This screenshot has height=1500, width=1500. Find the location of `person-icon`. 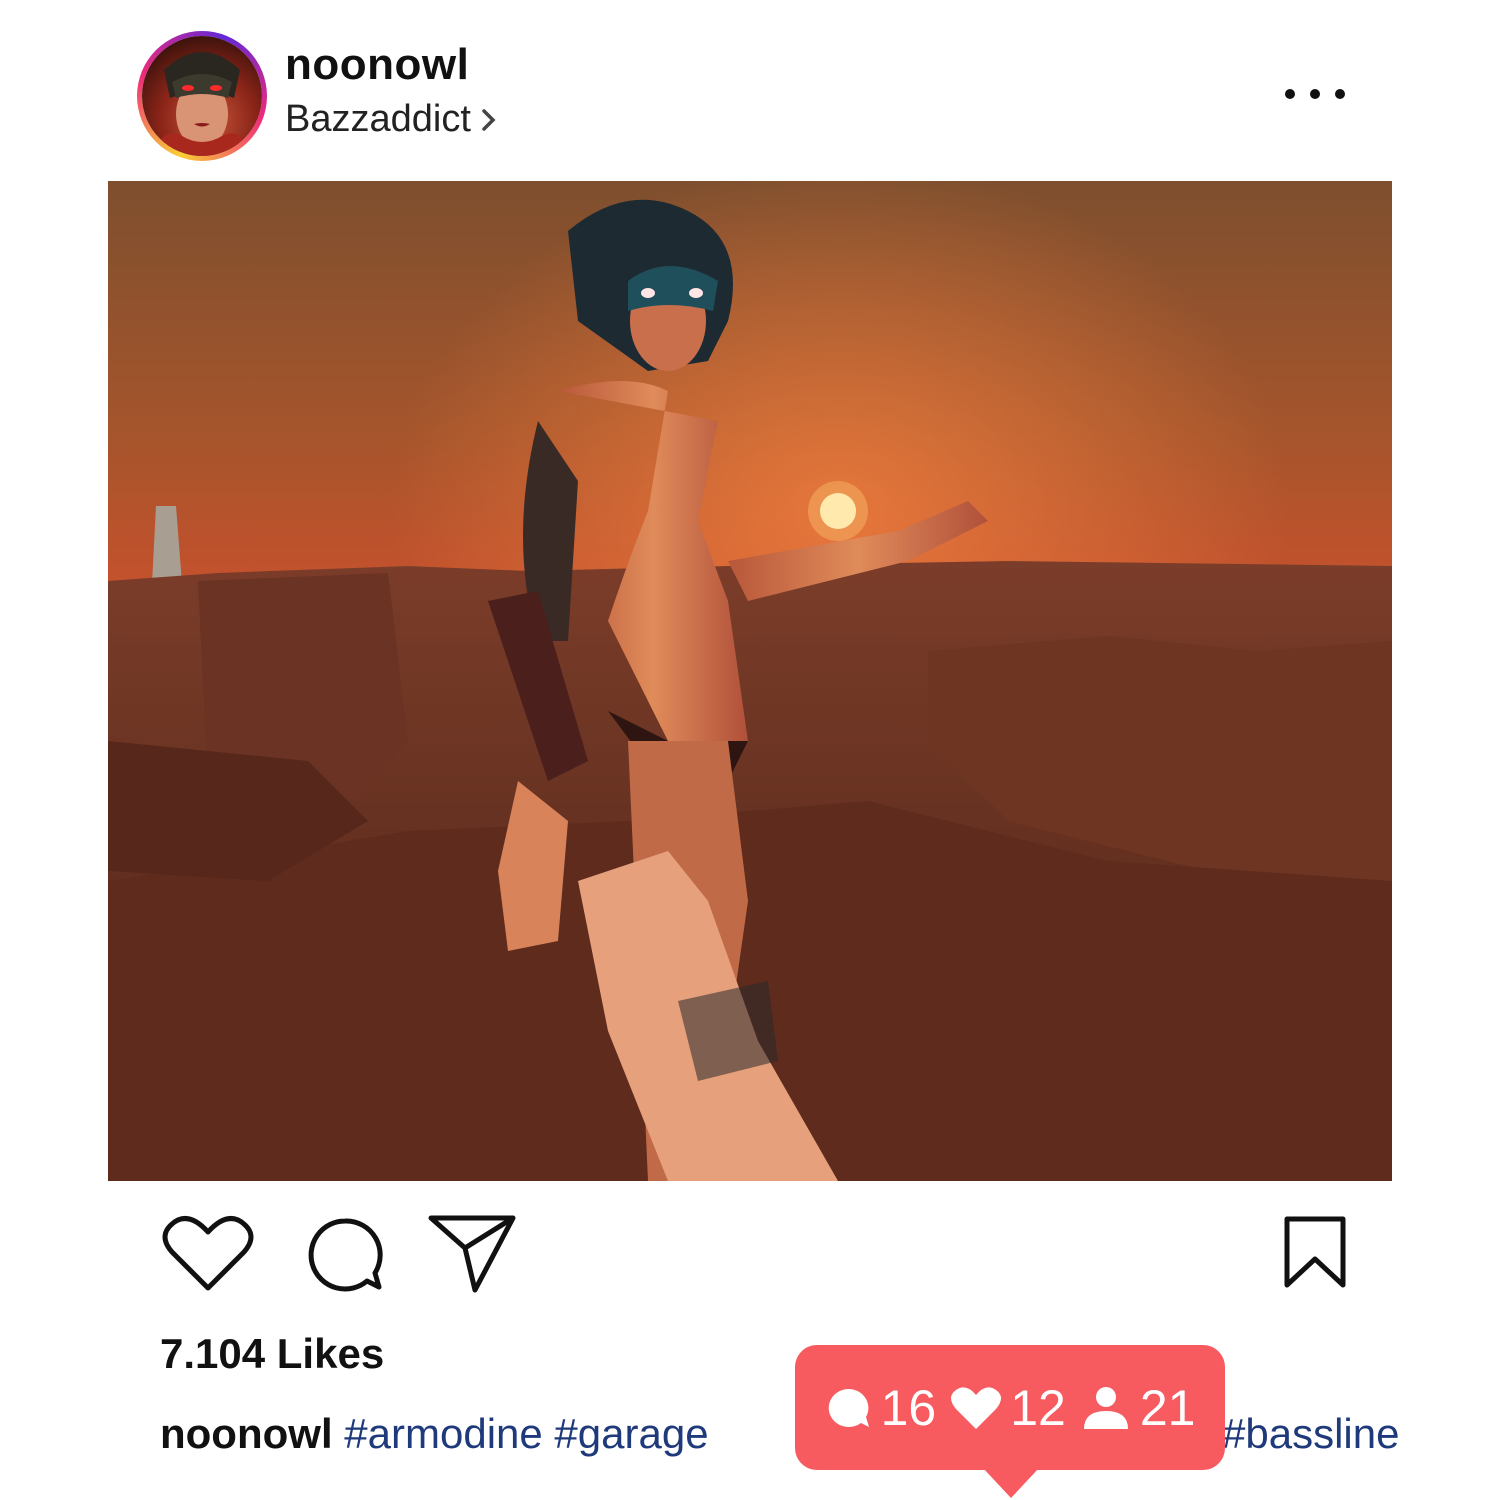

person-icon is located at coordinates (1105, 1407).